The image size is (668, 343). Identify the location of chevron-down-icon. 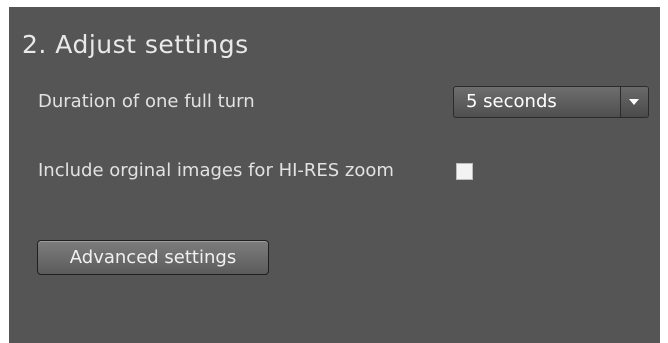
(634, 102).